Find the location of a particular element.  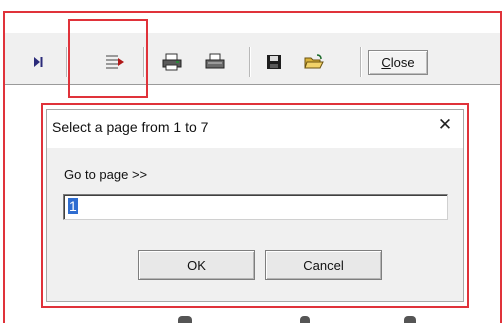

close-button-label: lose is located at coordinates (402, 62).